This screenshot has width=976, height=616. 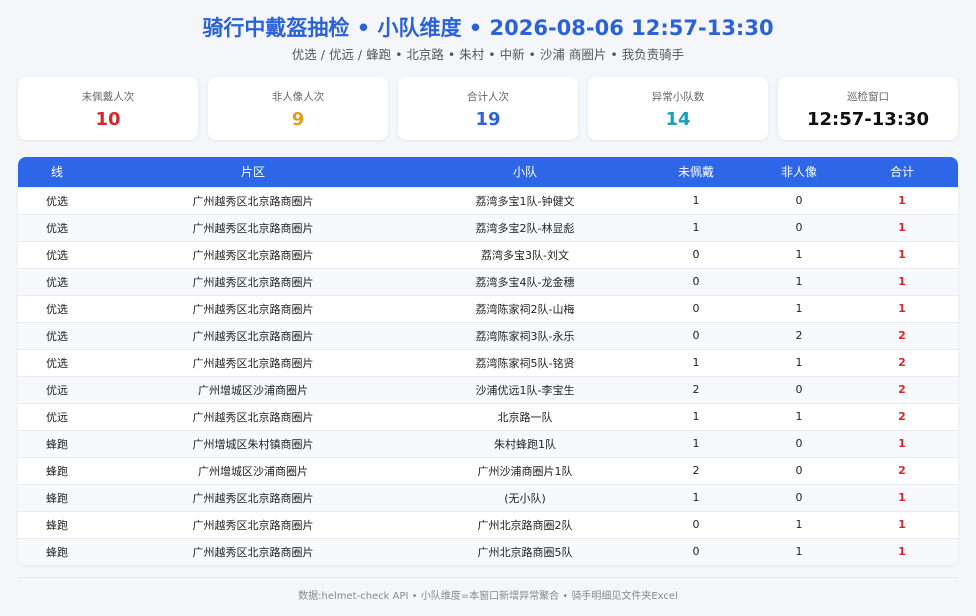 I want to click on card-label: 巡检窗口, so click(x=868, y=97).